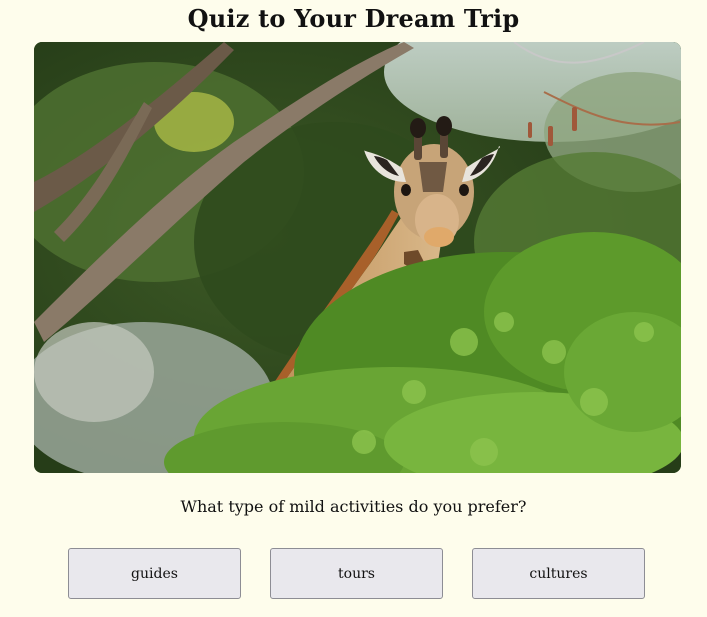 Image resolution: width=707 pixels, height=617 pixels. Describe the element at coordinates (353, 18) in the screenshot. I see `page-title: Quiz to Your Dream Trip` at that location.